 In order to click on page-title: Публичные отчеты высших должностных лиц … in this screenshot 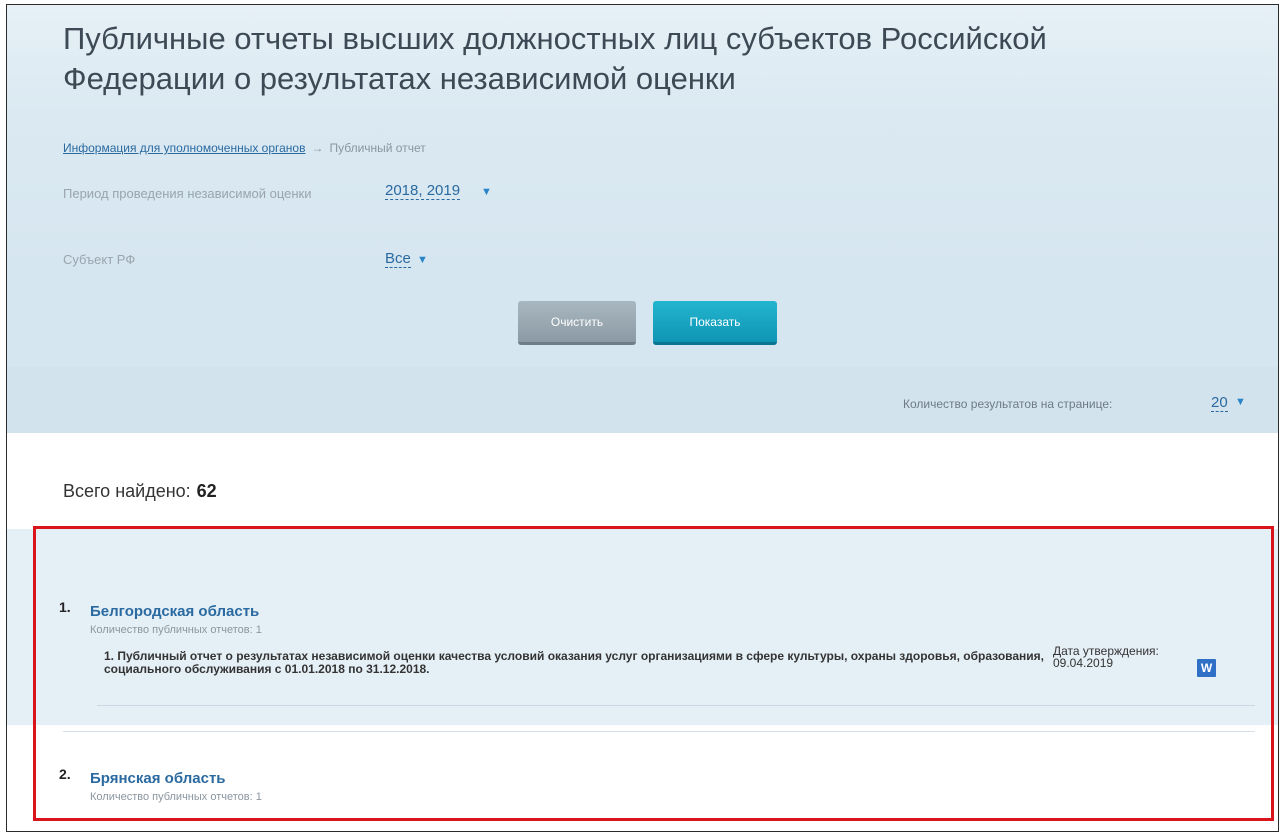, I will do `click(555, 58)`.